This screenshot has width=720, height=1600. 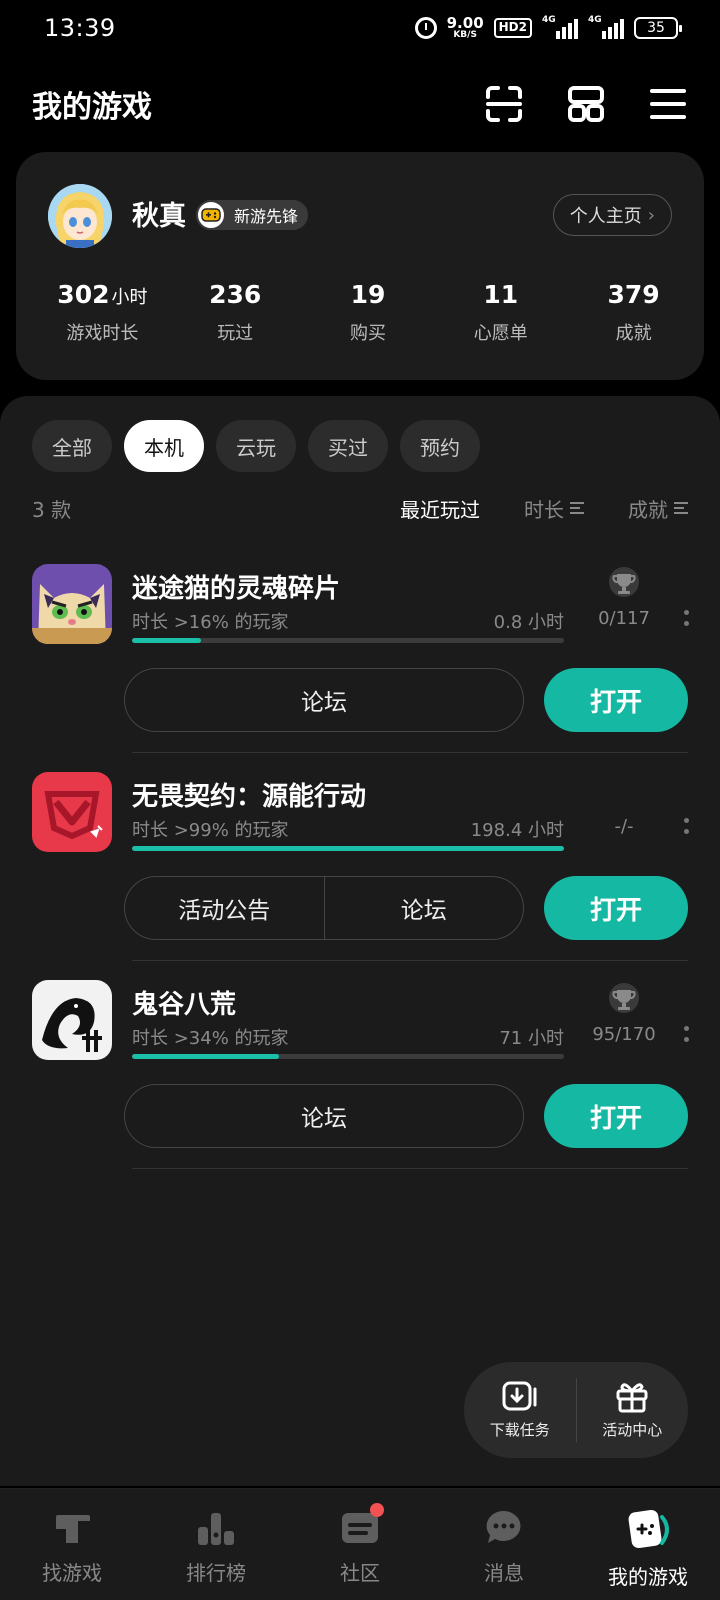 What do you see at coordinates (368, 294) in the screenshot?
I see `stat-value: 19` at bounding box center [368, 294].